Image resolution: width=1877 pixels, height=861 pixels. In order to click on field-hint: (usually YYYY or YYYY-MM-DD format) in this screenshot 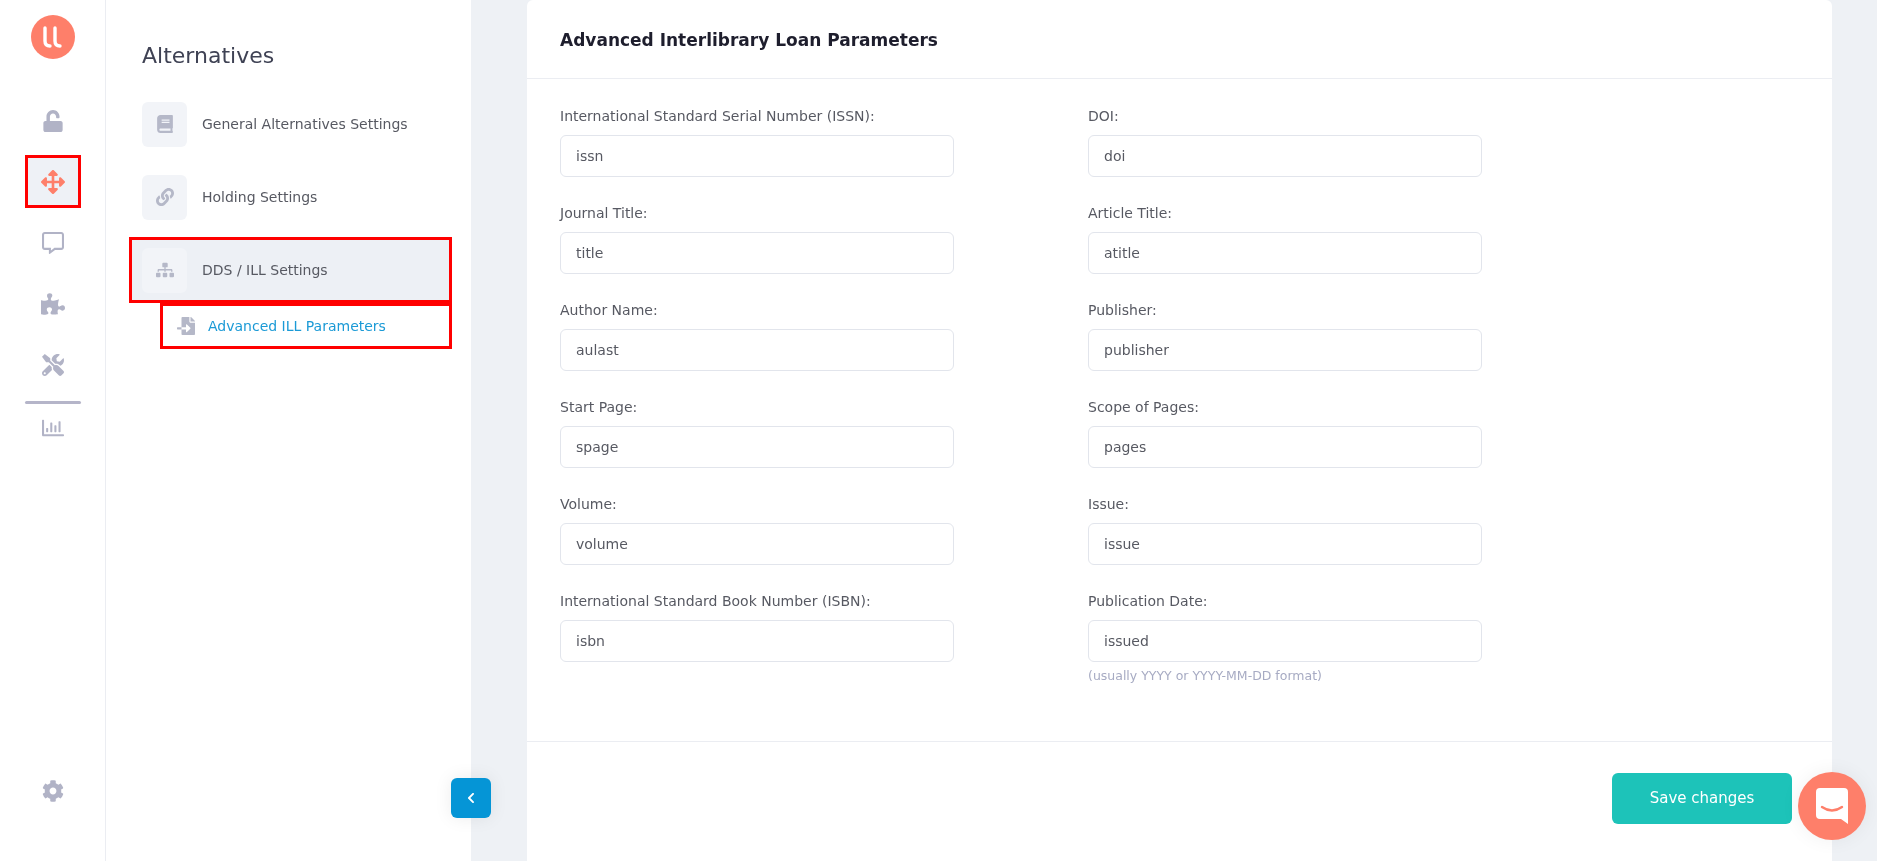, I will do `click(1205, 676)`.